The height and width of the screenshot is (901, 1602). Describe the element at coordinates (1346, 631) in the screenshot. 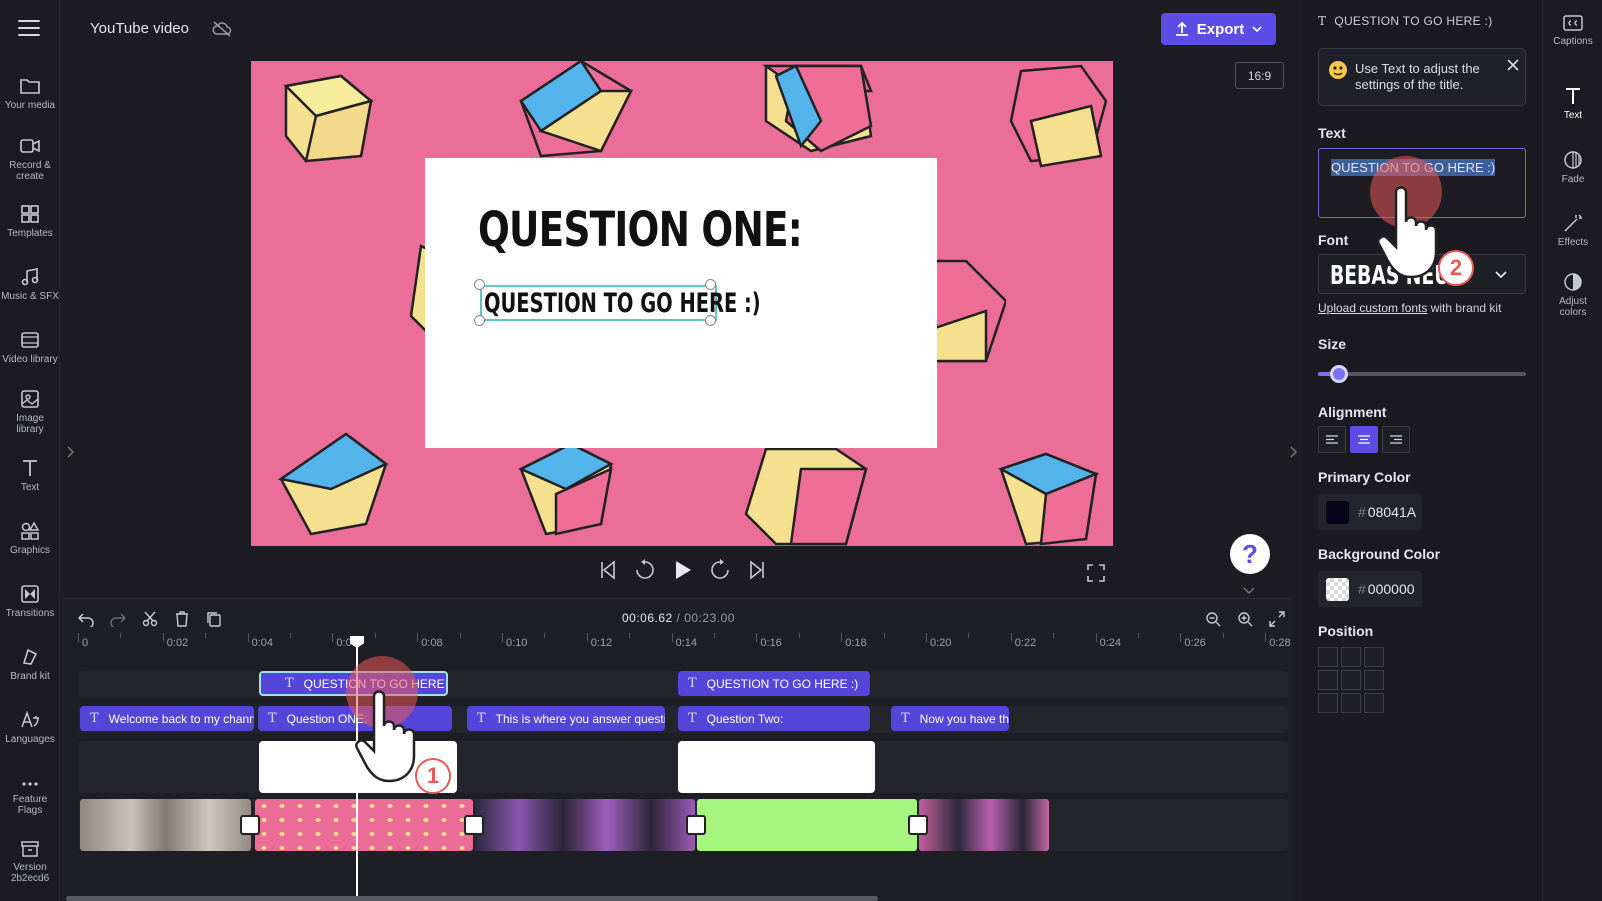

I see `position-label: Position` at that location.